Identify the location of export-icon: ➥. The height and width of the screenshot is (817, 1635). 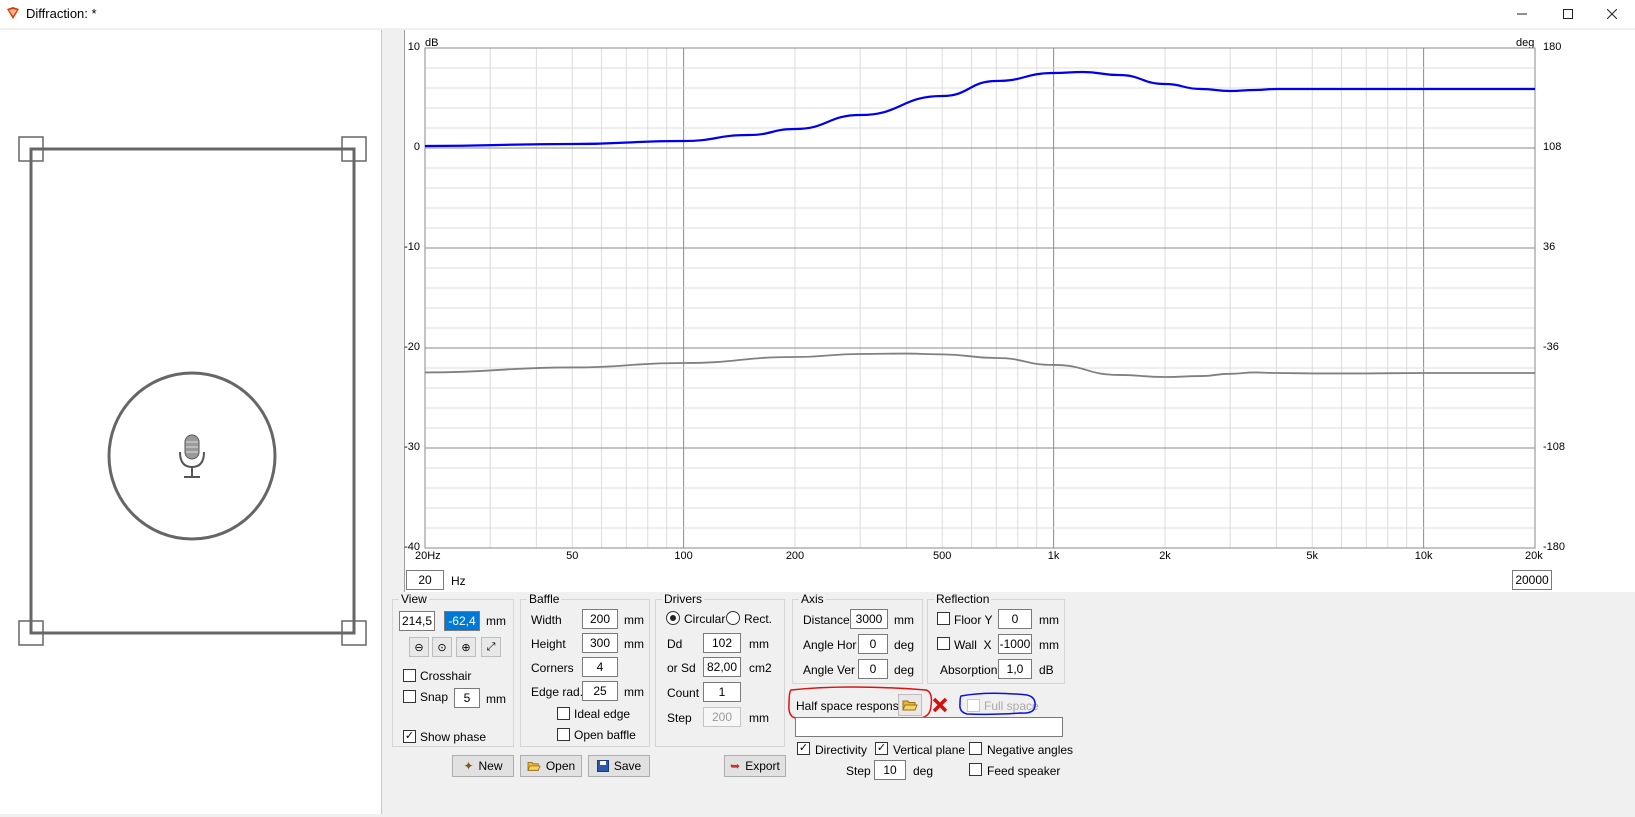
(735, 766).